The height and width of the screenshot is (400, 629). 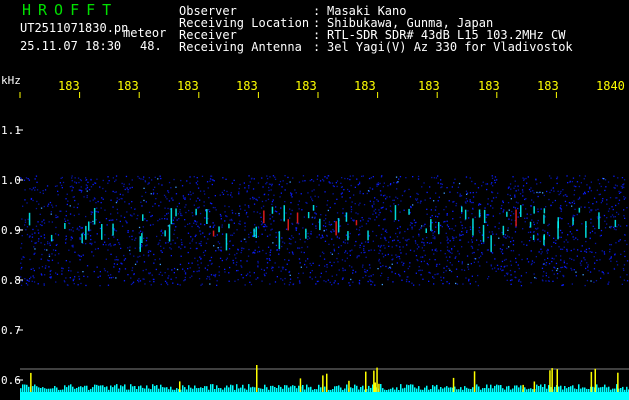 What do you see at coordinates (610, 86) in the screenshot?
I see `x-tick-label: 1840` at bounding box center [610, 86].